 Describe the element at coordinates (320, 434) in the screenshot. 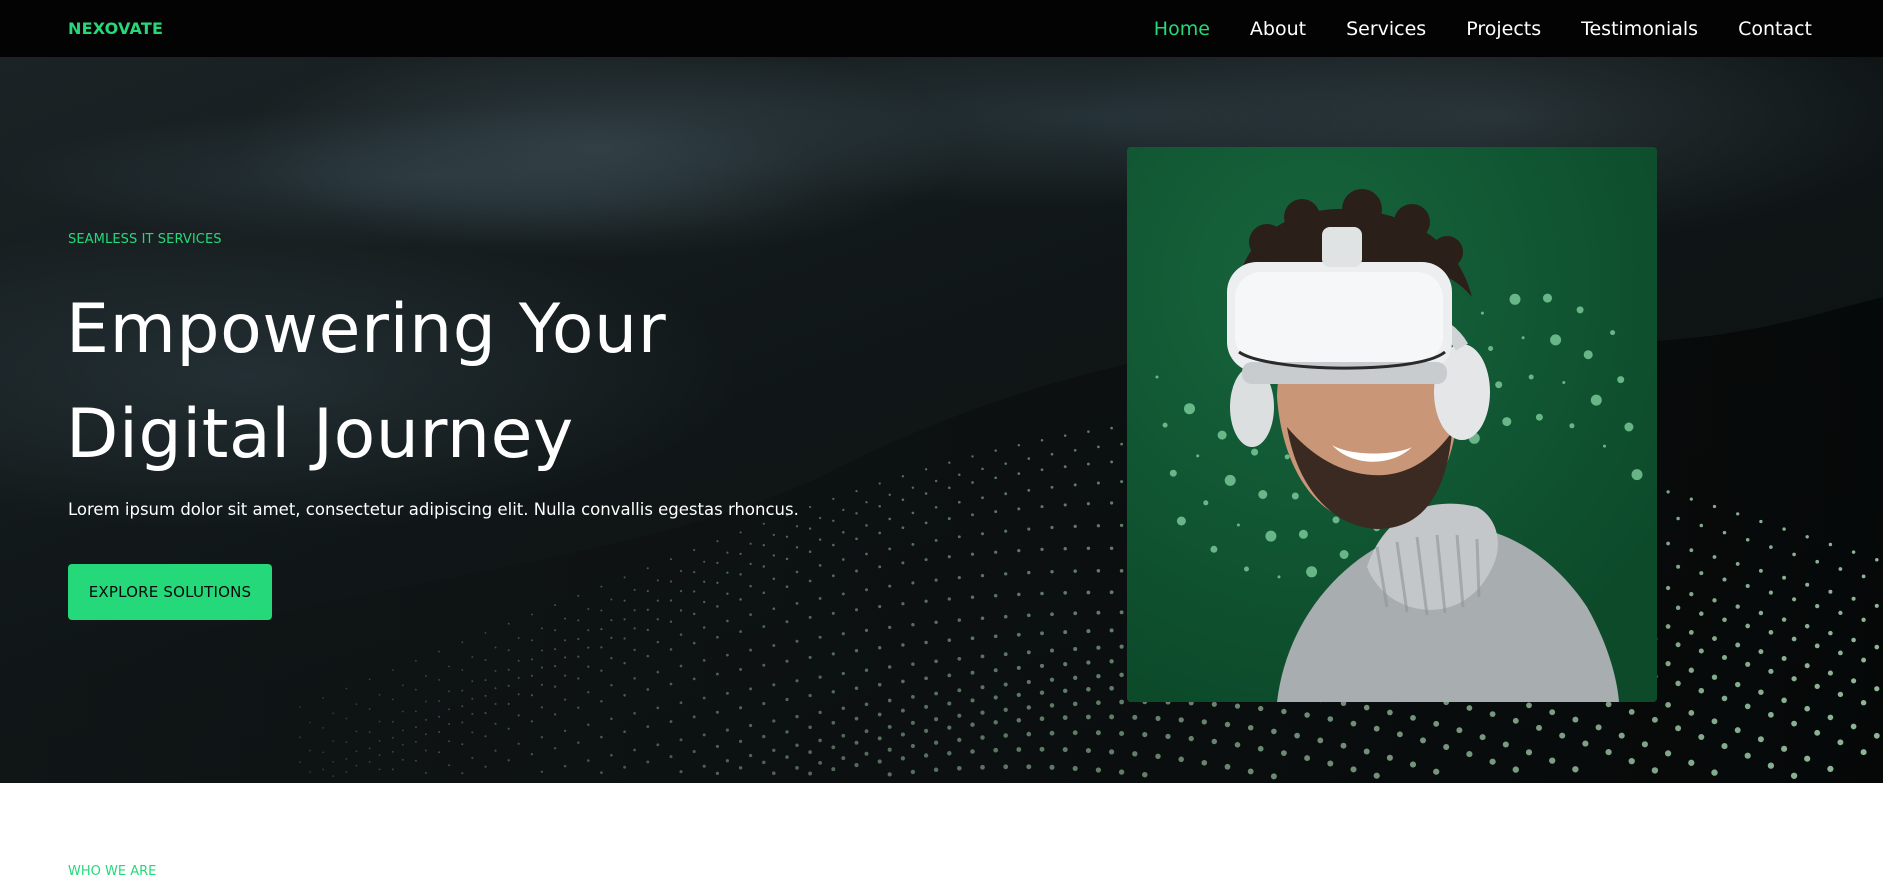

I see `hero-title-line2: Digital Journey` at that location.